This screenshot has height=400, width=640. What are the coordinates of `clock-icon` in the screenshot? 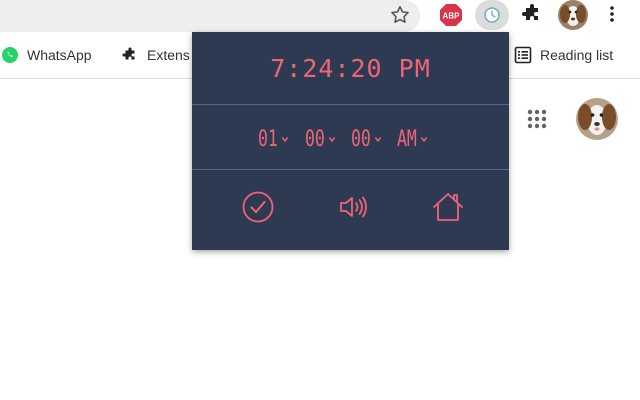 It's located at (492, 15).